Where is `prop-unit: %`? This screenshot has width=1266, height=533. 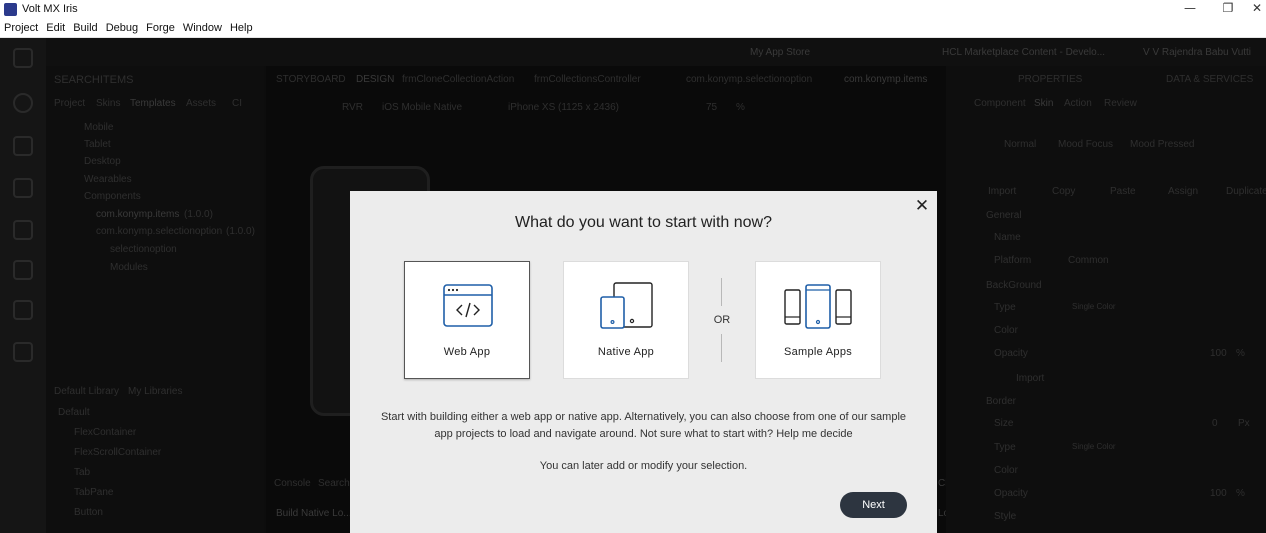
prop-unit: % is located at coordinates (1240, 353).